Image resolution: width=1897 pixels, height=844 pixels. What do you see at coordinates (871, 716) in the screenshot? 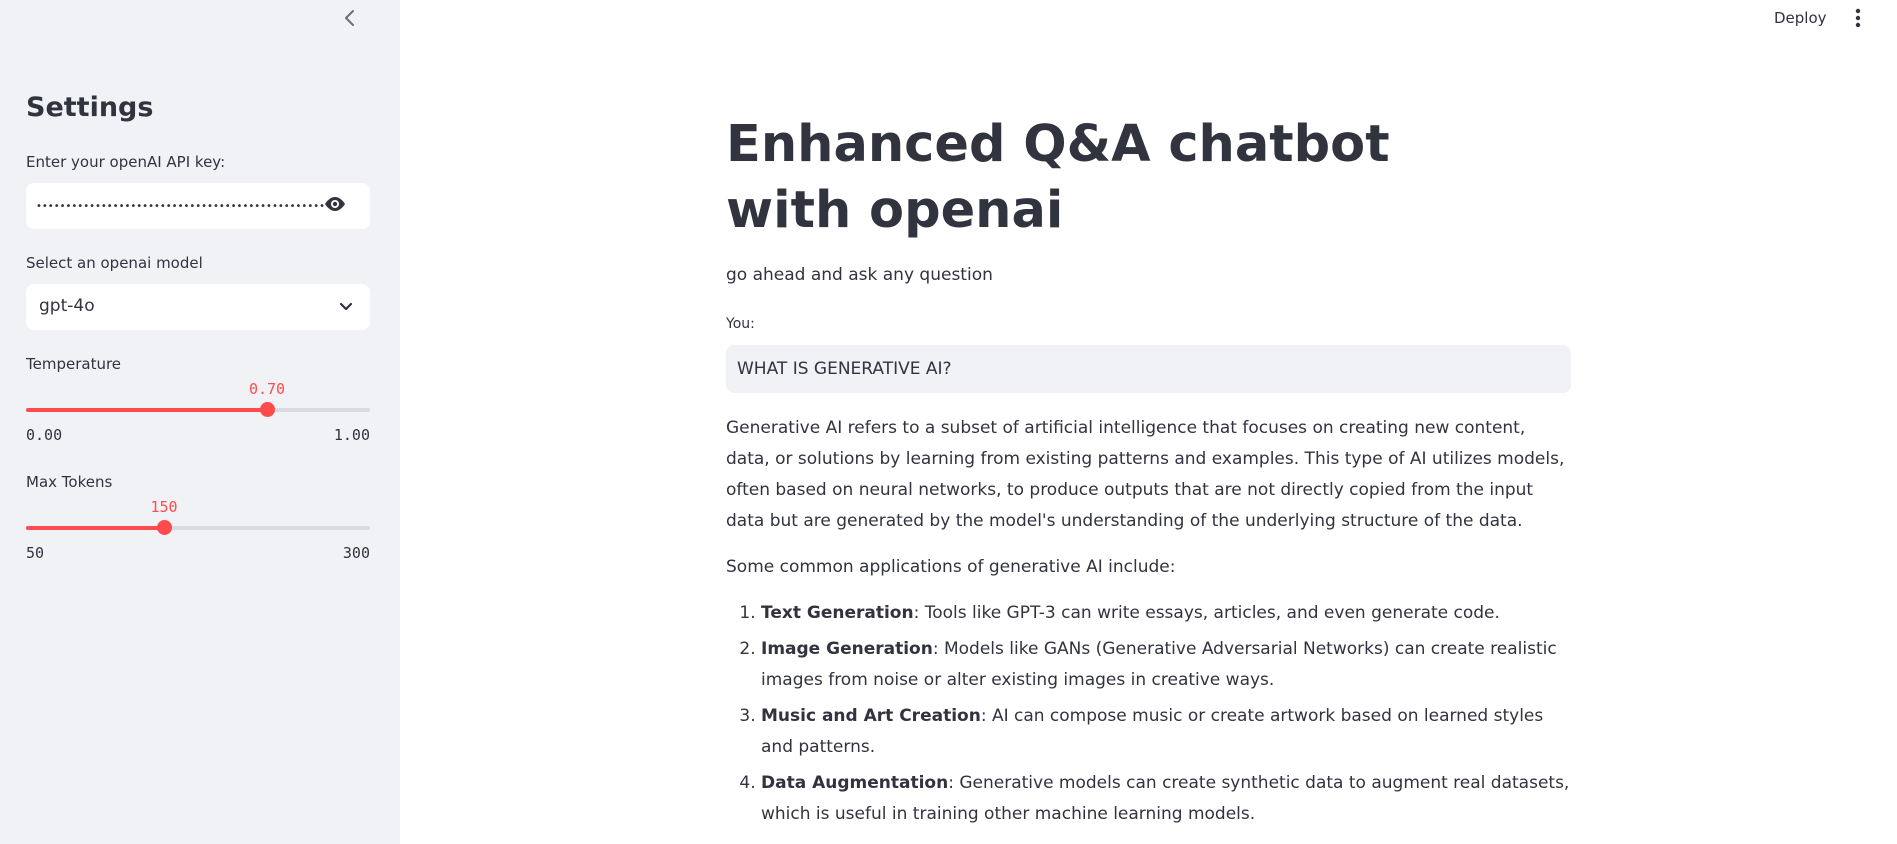
I see `list-item-term: Music and Art Creation` at bounding box center [871, 716].